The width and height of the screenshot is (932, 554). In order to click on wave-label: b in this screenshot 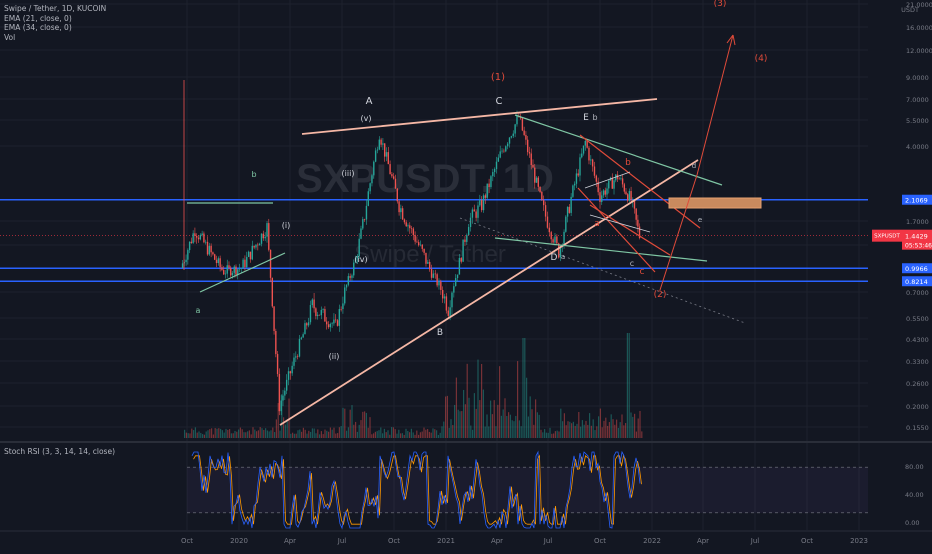, I will do `click(628, 163)`.